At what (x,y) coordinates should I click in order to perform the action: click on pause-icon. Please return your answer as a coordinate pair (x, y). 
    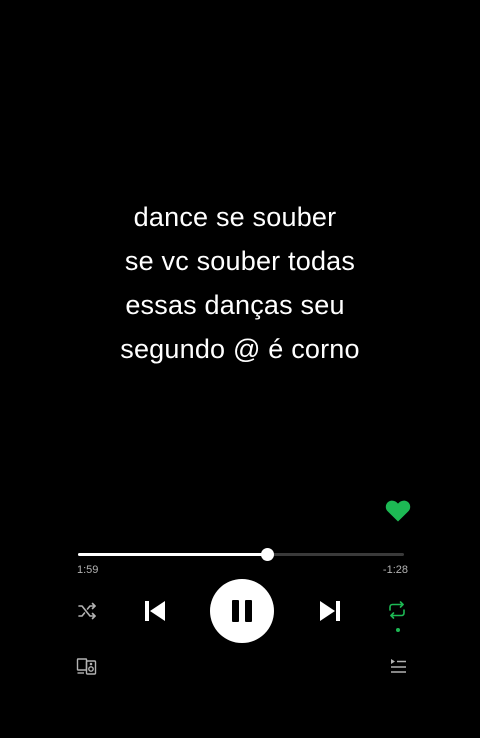
    Looking at the image, I should click on (242, 611).